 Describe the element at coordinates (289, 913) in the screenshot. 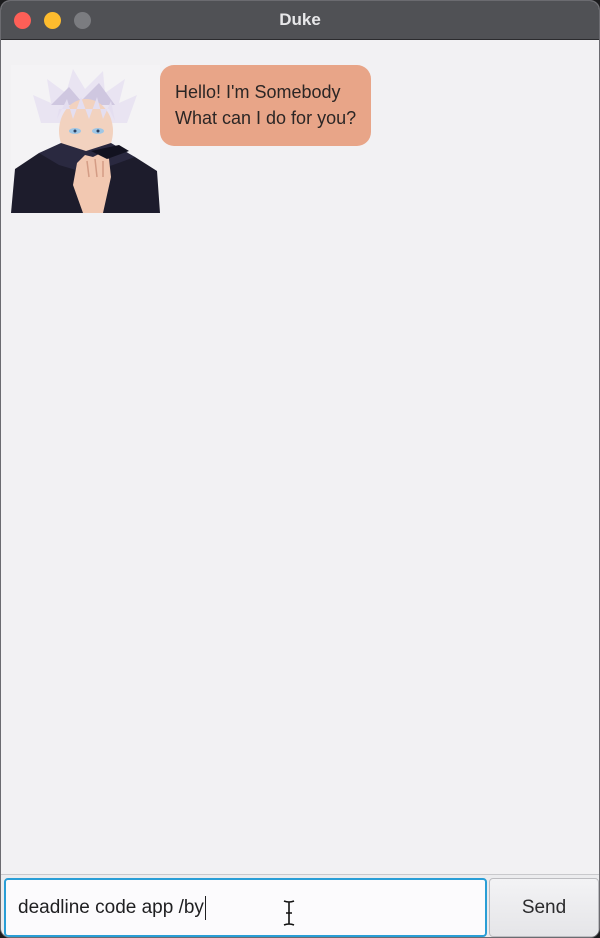

I see `ibeam-cursor-icon` at that location.